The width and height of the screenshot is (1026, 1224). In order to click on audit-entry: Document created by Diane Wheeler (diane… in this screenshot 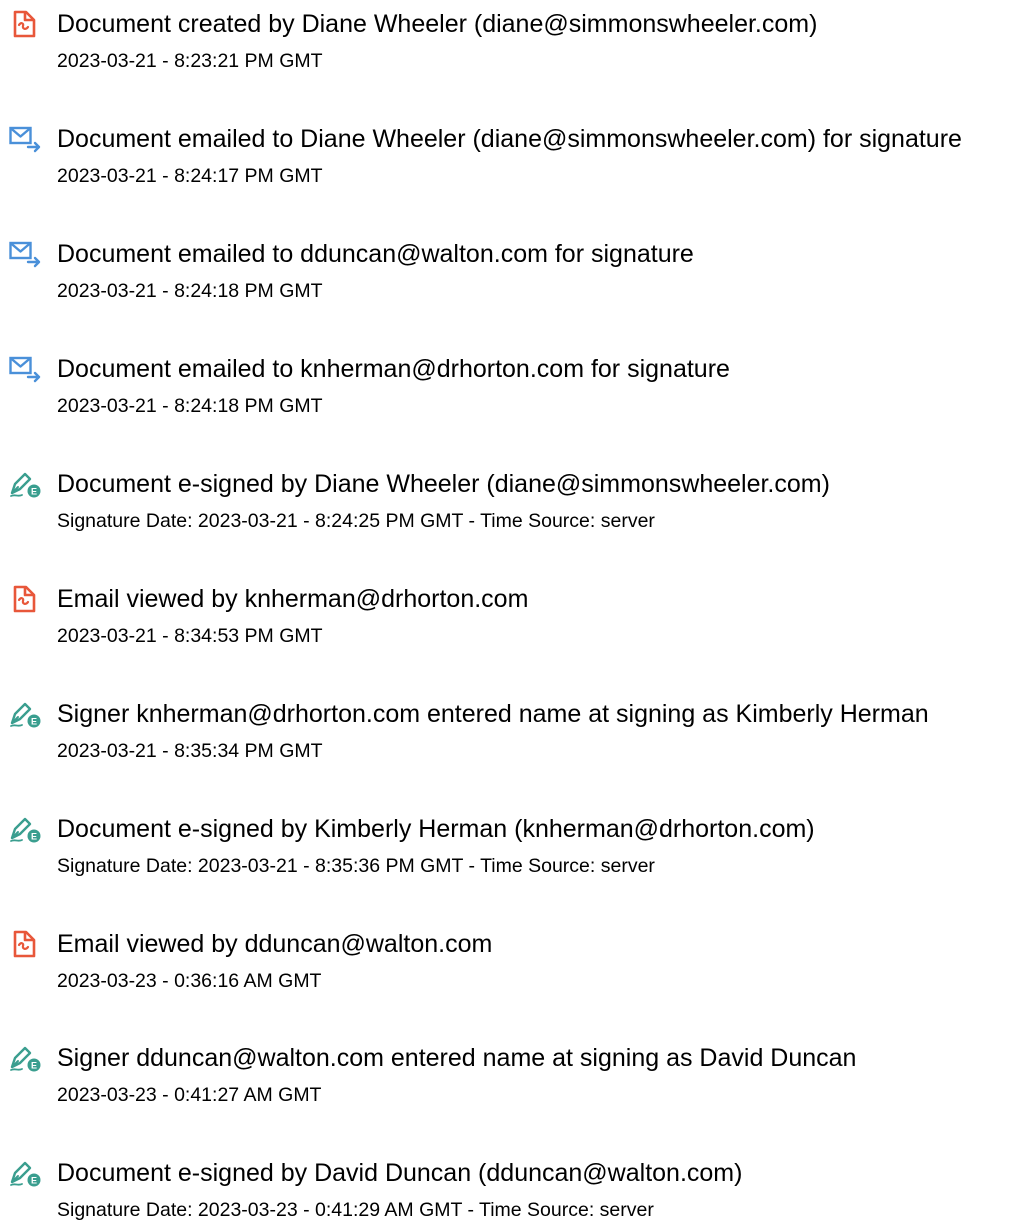, I will do `click(513, 64)`.